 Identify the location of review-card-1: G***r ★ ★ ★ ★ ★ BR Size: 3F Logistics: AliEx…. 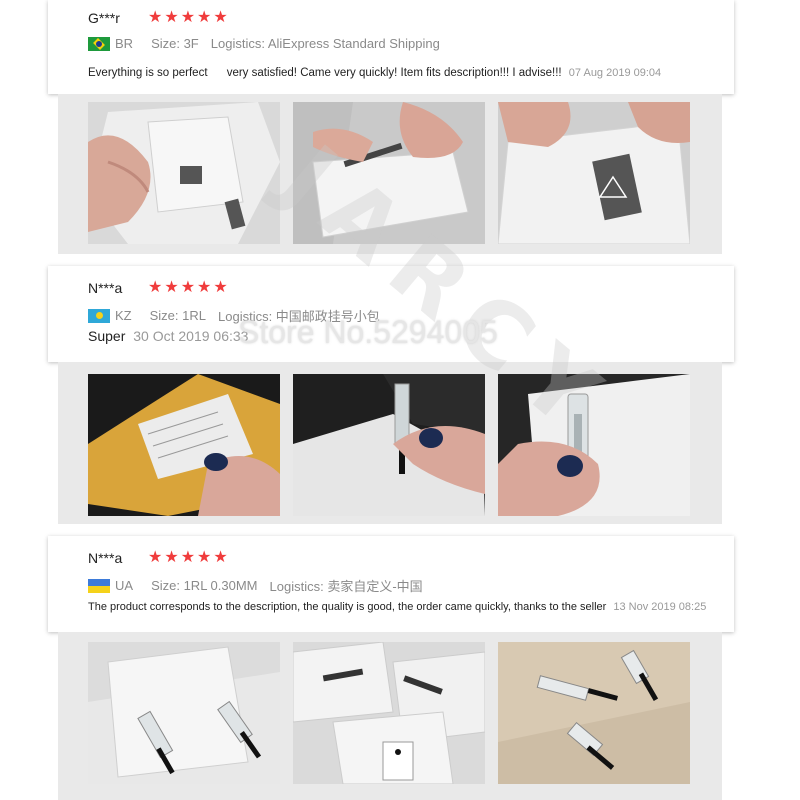
(391, 47).